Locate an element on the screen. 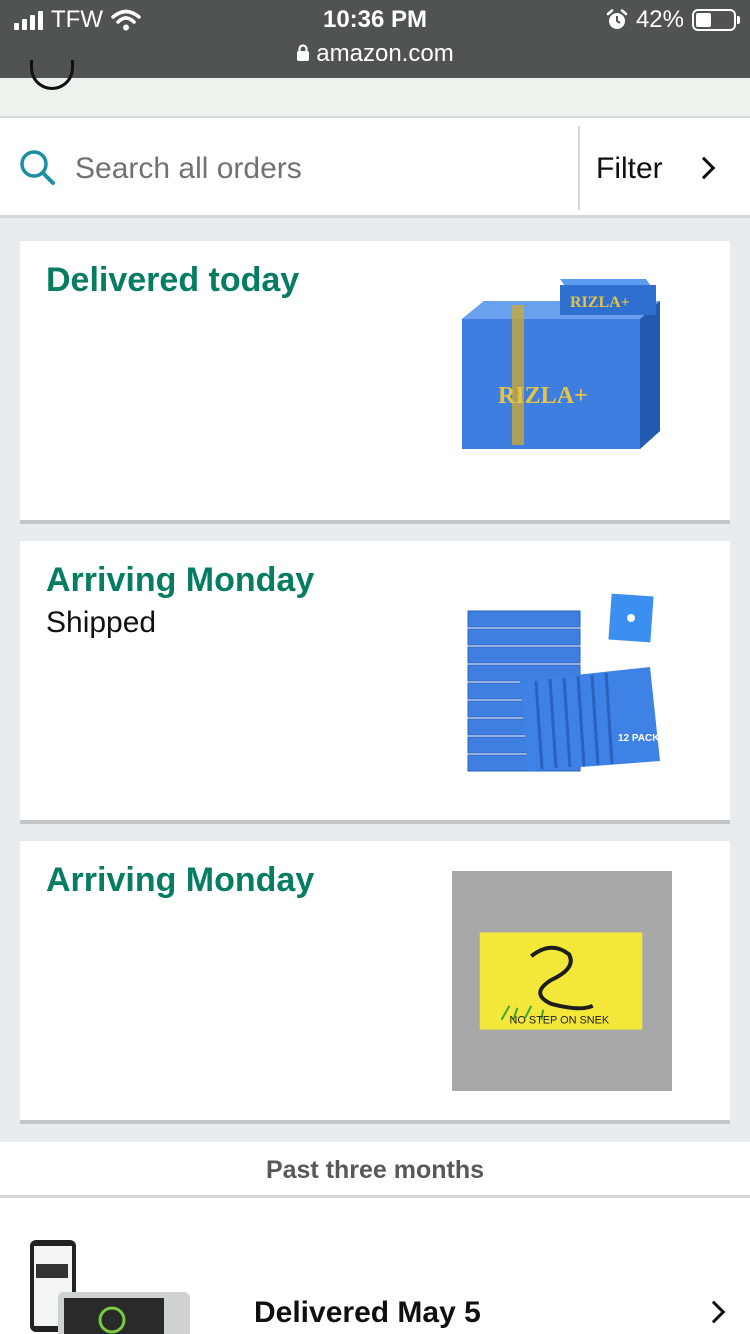 This screenshot has height=1334, width=750. product-image: NO STEP ON SNEK is located at coordinates (562, 981).